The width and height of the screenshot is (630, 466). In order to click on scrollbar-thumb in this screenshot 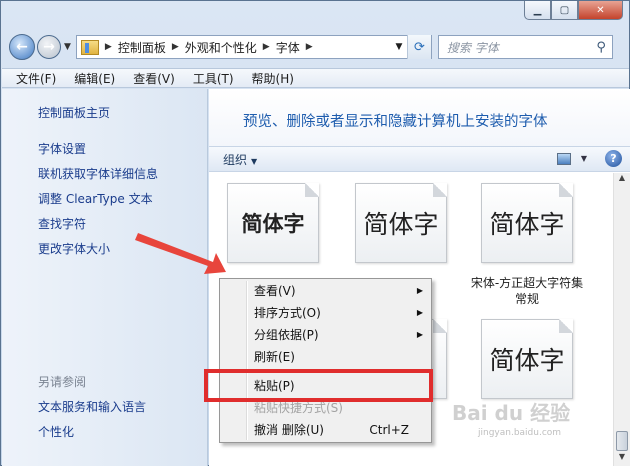, I will do `click(622, 441)`.